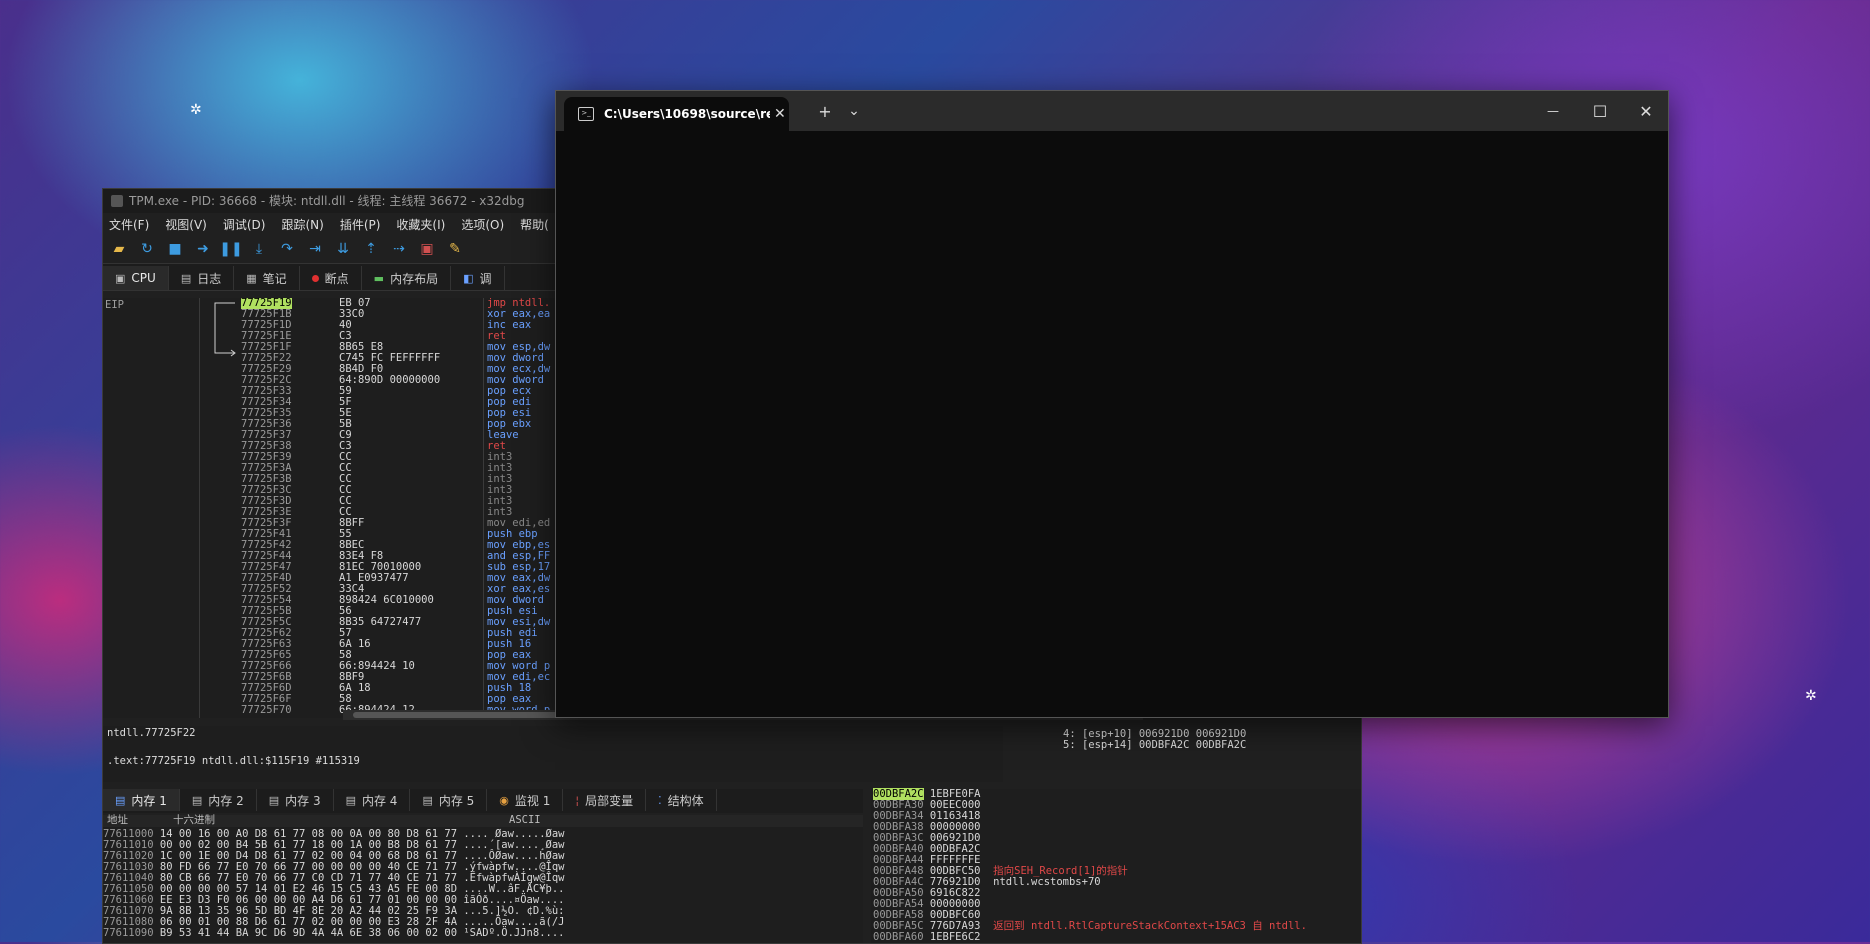 The width and height of the screenshot is (1870, 944). Describe the element at coordinates (120, 278) in the screenshot. I see `cpu-icon: ▣` at that location.